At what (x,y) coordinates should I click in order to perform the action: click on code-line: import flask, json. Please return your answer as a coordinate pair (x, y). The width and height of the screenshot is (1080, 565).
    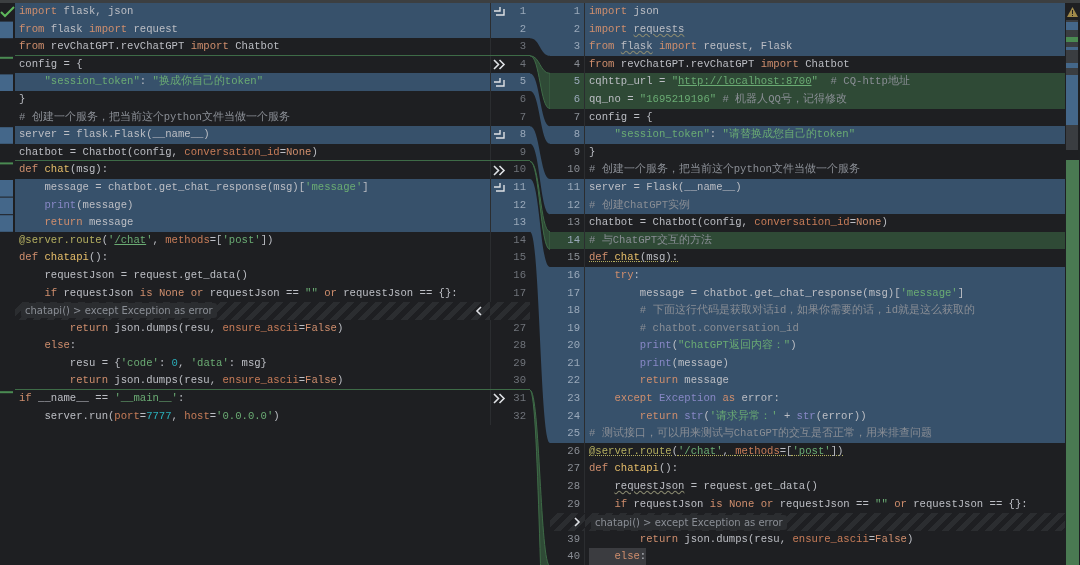
    Looking at the image, I should click on (76, 11).